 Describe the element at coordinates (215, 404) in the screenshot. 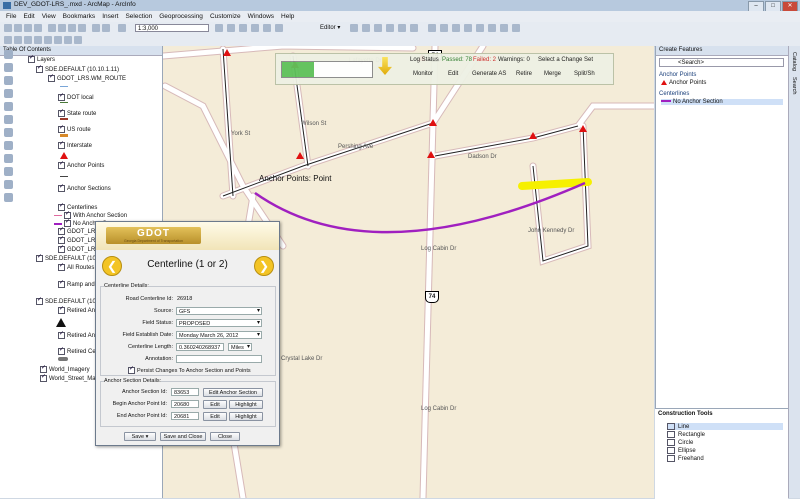

I see `edit-begin-point-button: Edit` at that location.